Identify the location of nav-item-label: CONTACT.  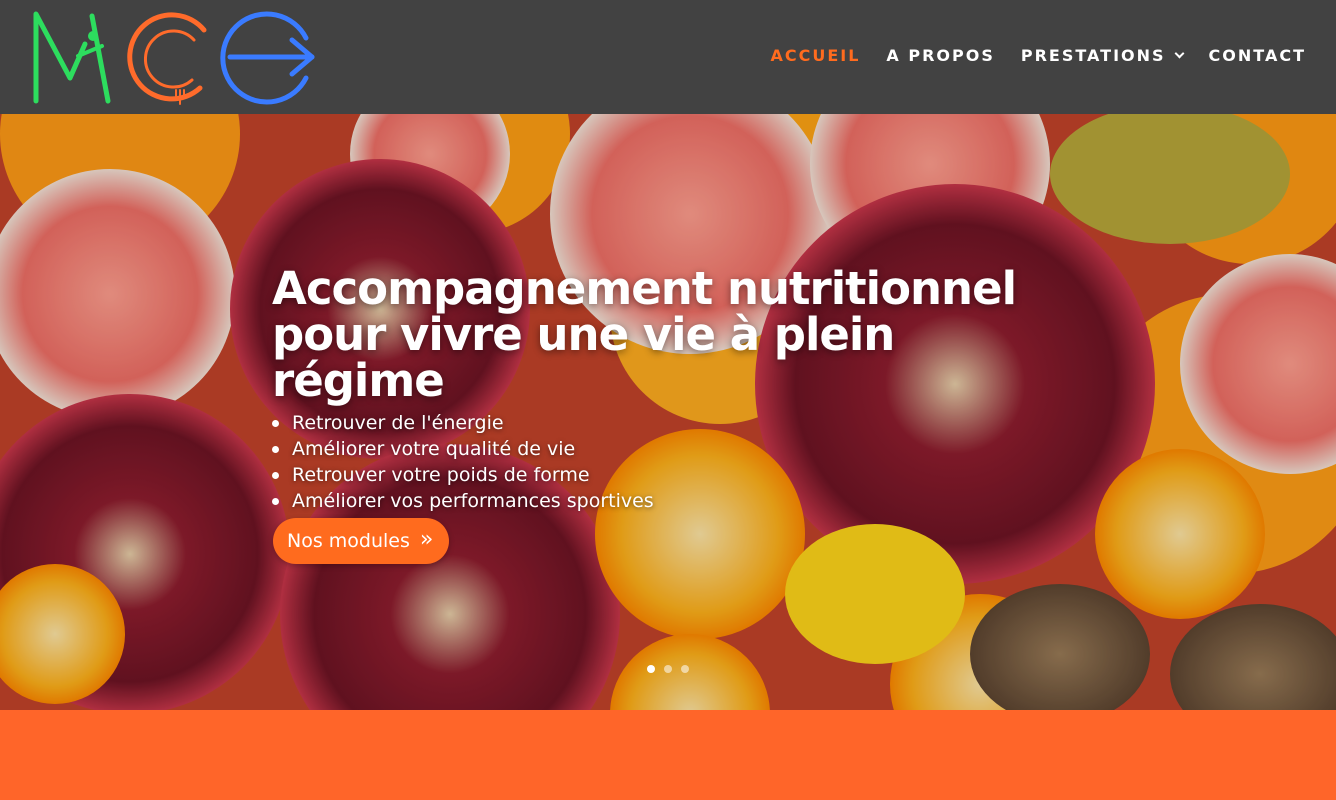
(1257, 55).